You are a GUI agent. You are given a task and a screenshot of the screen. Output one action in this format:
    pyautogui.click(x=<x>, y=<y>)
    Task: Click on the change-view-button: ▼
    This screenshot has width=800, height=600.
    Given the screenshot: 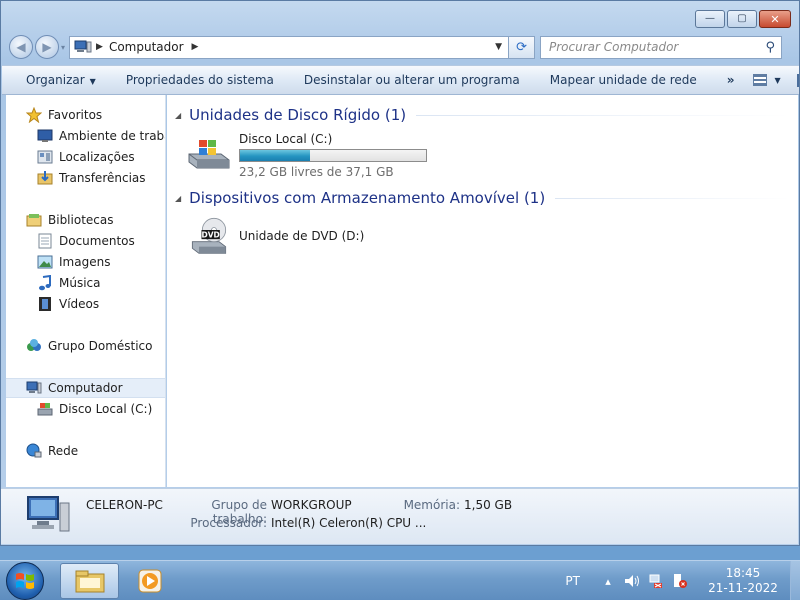 What is the action you would take?
    pyautogui.click(x=766, y=80)
    